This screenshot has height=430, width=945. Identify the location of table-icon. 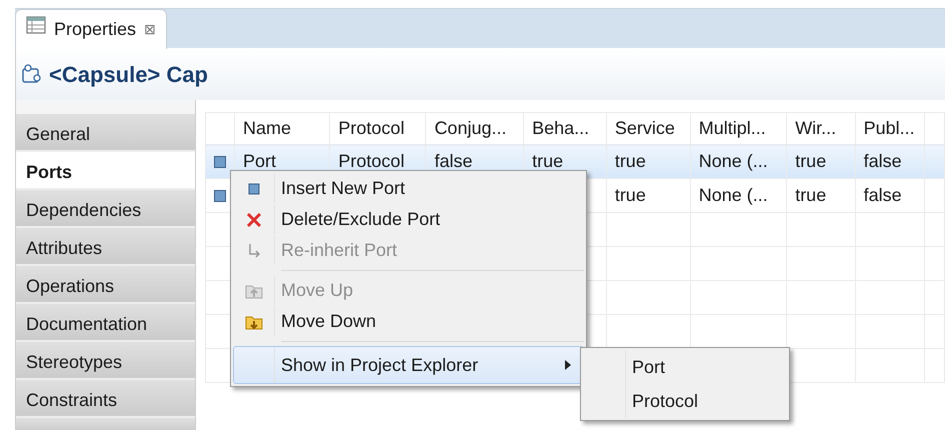
(36, 25).